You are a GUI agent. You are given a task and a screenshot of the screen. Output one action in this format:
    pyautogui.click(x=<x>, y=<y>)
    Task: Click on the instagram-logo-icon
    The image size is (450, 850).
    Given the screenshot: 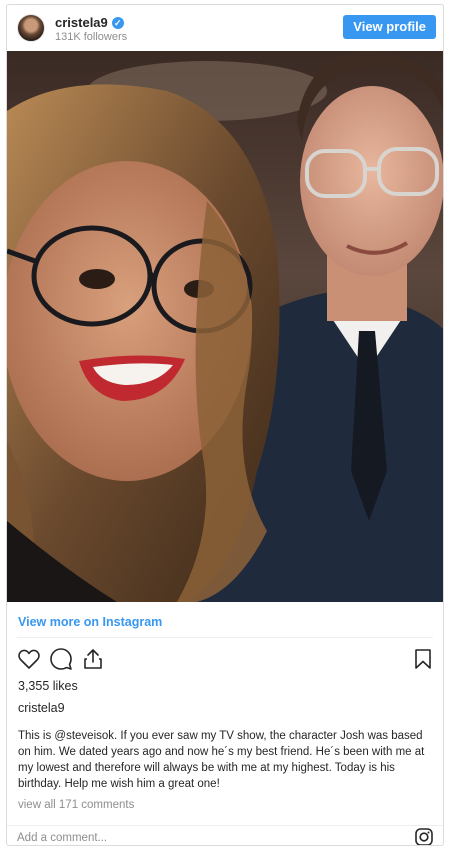 What is the action you would take?
    pyautogui.click(x=424, y=836)
    